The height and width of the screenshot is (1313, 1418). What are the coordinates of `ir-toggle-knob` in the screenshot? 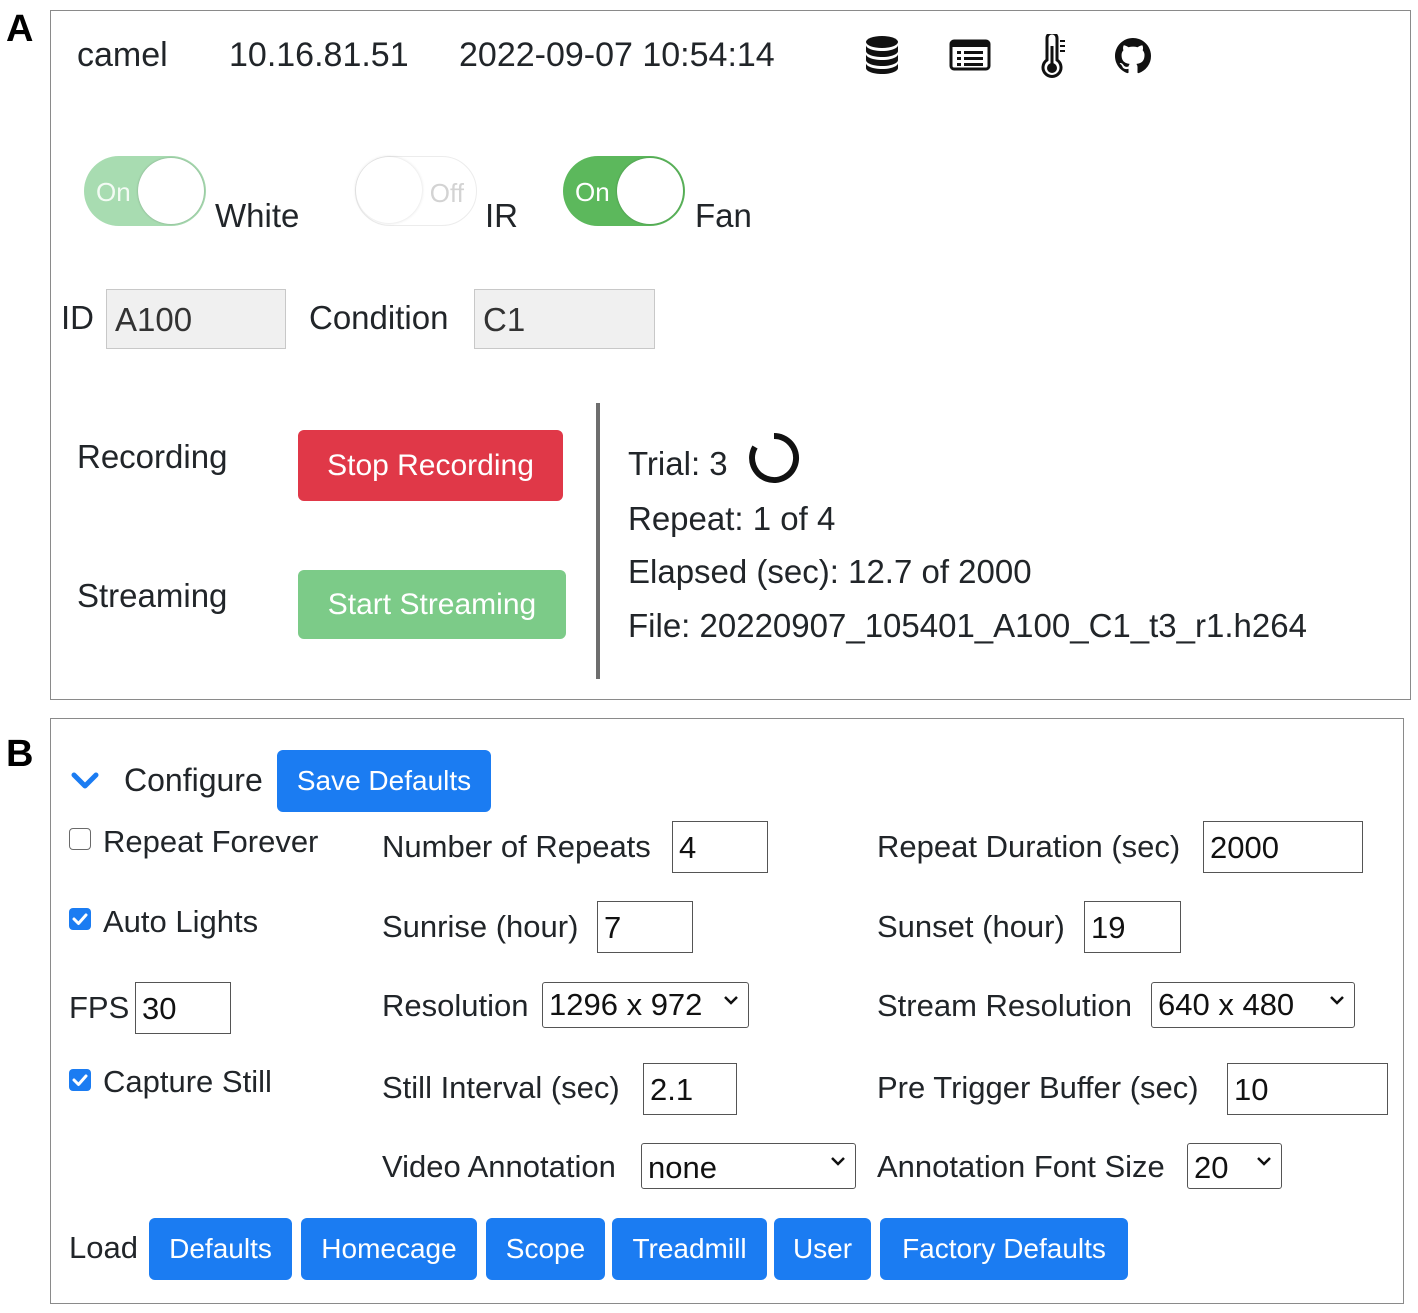 It's located at (389, 190).